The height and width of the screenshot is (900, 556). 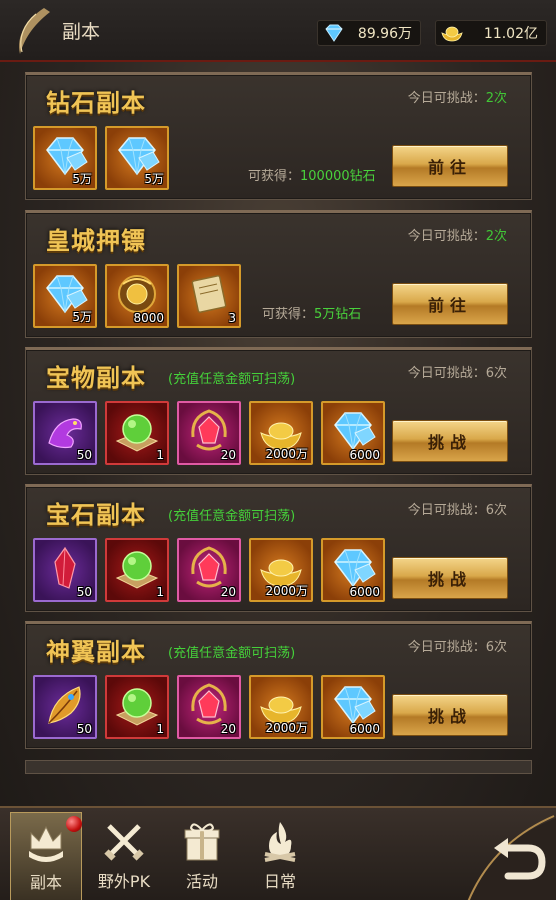 What do you see at coordinates (34, 31) in the screenshot?
I see `blade-ornament-icon` at bounding box center [34, 31].